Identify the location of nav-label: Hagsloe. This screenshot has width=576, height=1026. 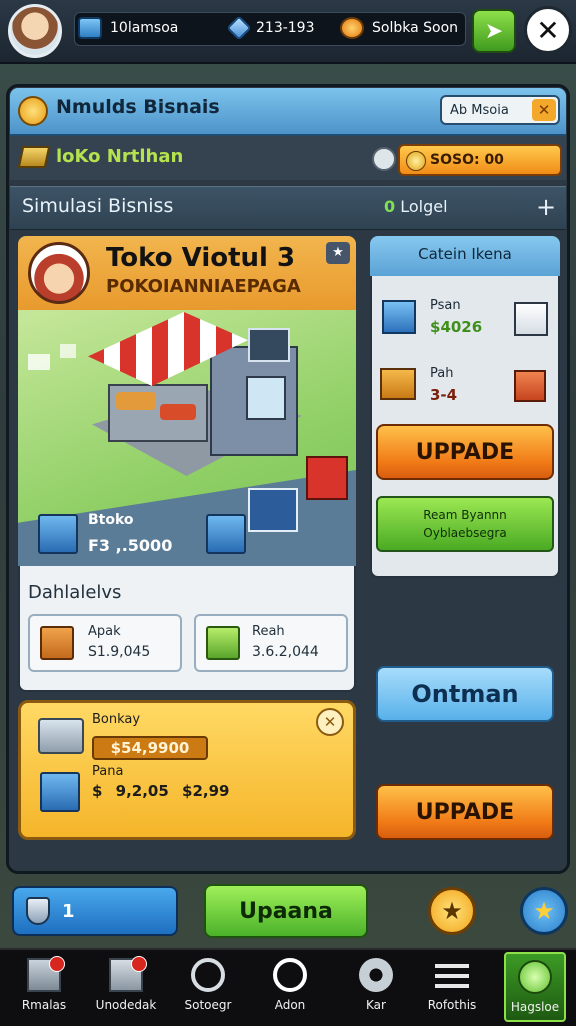
(535, 1007).